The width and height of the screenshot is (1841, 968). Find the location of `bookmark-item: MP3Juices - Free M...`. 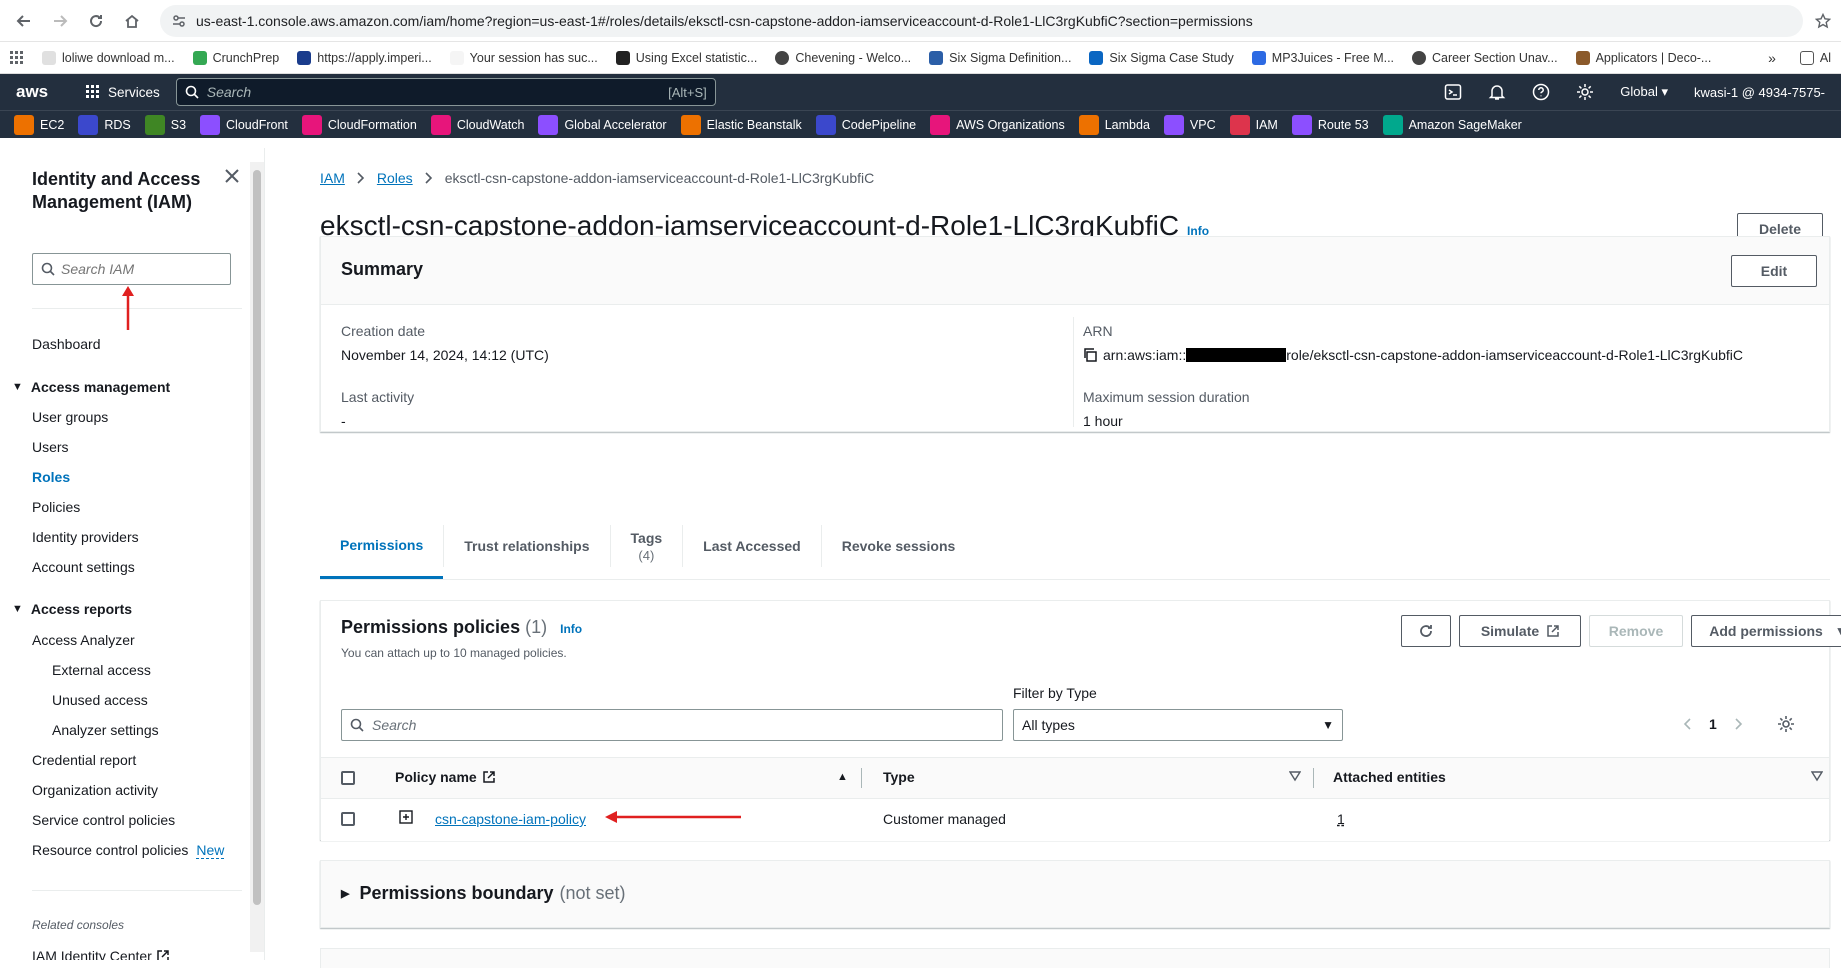

bookmark-item: MP3Juices - Free M... is located at coordinates (1322, 57).